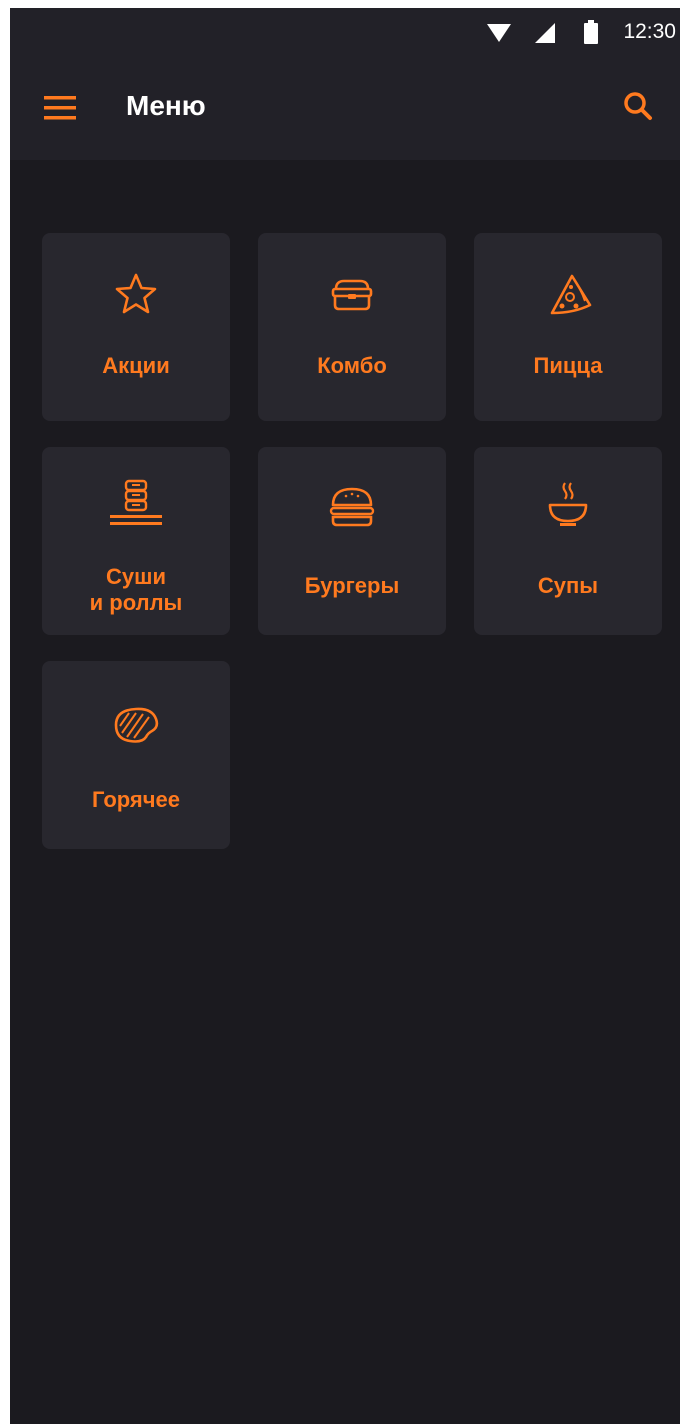 Image resolution: width=680 pixels, height=1424 pixels. Describe the element at coordinates (568, 504) in the screenshot. I see `soup-bowl-icon` at that location.